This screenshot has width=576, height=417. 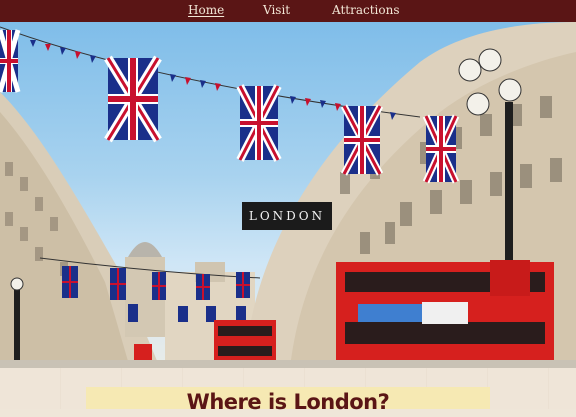 What do you see at coordinates (276, 11) in the screenshot?
I see `nav-visit-link: Visit` at bounding box center [276, 11].